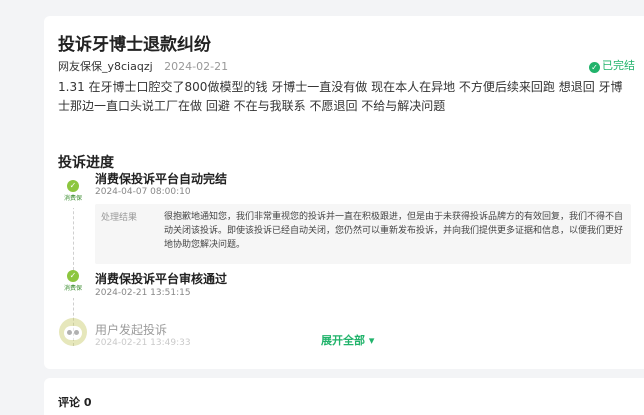 This screenshot has width=644, height=415. Describe the element at coordinates (134, 45) in the screenshot. I see `complaint-title: 投诉牙博士退款纠纷` at that location.